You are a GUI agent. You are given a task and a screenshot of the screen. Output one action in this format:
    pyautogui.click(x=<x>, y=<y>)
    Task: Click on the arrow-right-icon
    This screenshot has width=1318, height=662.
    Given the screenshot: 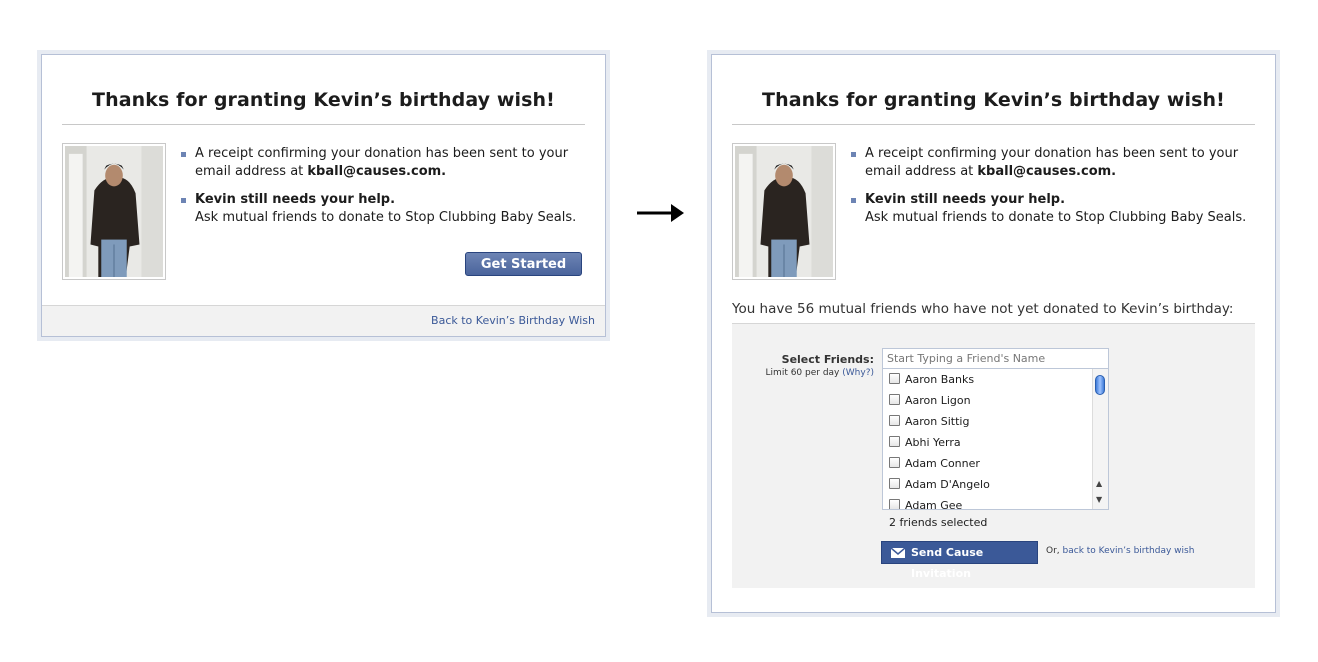 What is the action you would take?
    pyautogui.click(x=660, y=213)
    